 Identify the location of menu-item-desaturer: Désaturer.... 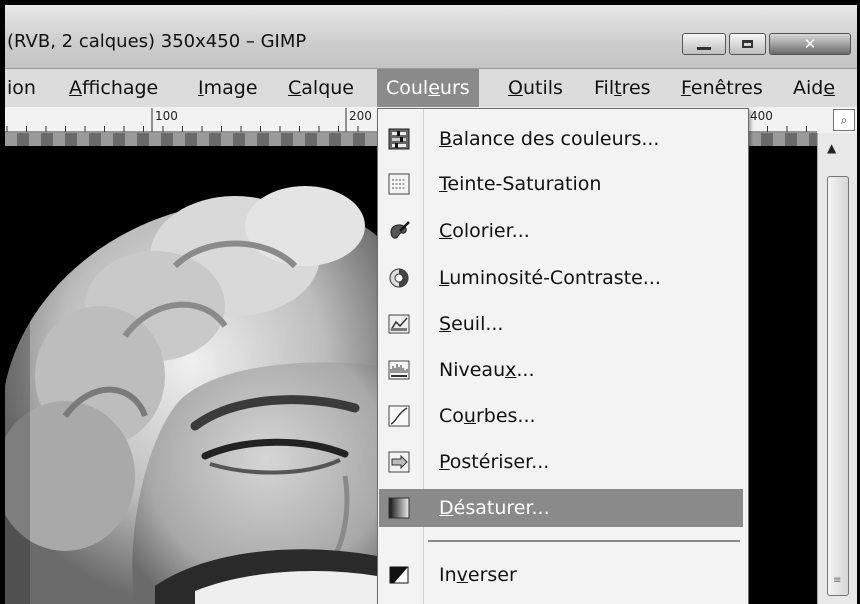
(561, 508).